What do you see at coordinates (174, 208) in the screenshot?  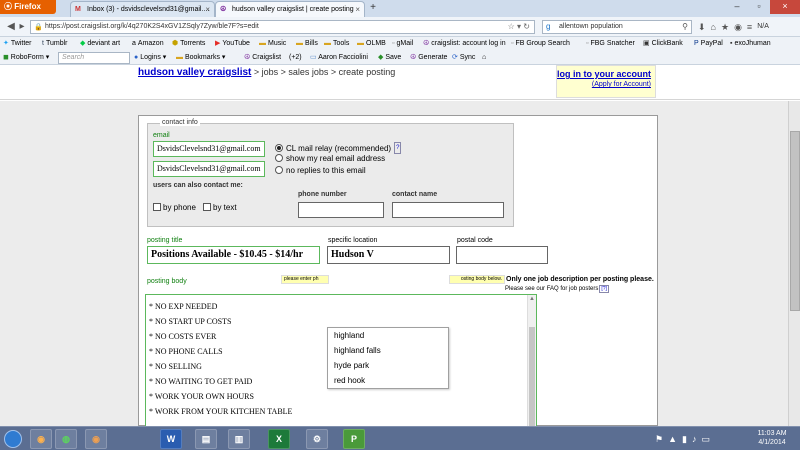 I see `checkbox-by-phone: by phone` at bounding box center [174, 208].